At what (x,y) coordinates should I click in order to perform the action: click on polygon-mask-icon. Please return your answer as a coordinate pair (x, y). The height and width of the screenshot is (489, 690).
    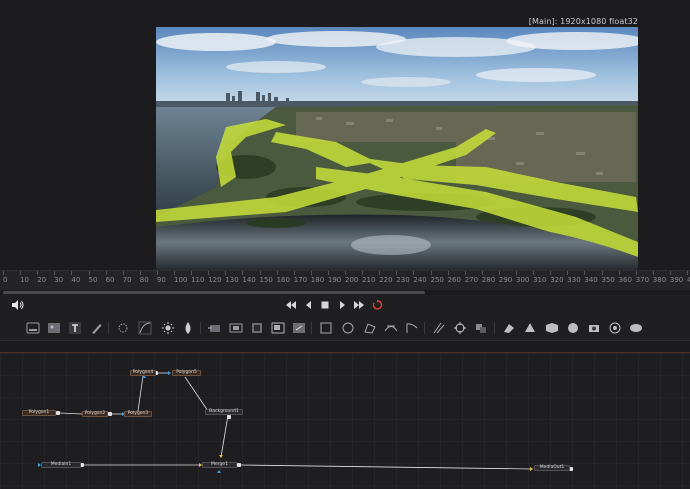
    Looking at the image, I should click on (370, 328).